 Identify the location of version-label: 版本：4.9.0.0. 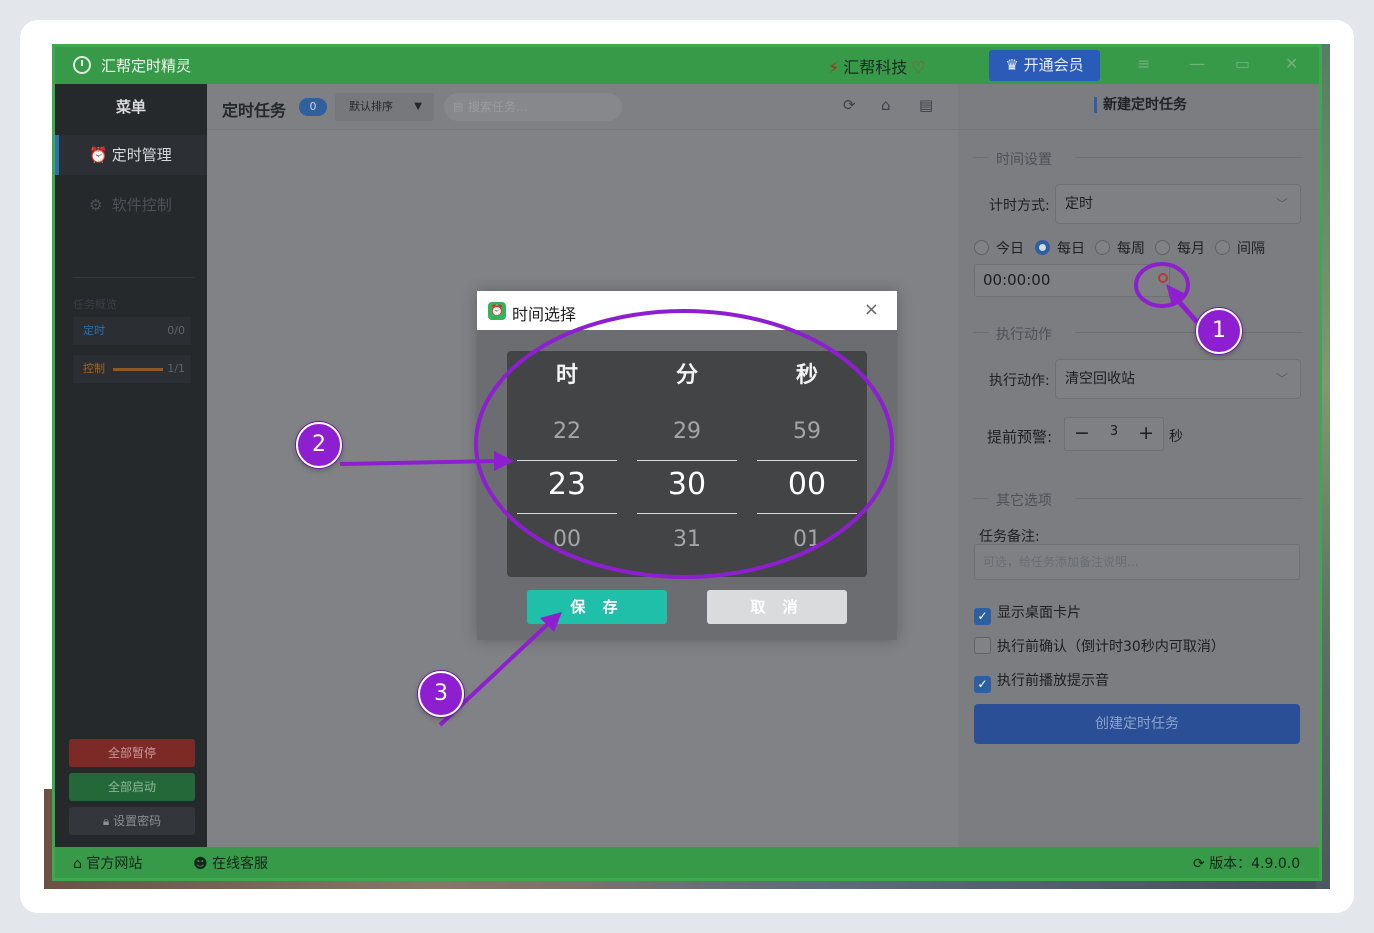
(1255, 864).